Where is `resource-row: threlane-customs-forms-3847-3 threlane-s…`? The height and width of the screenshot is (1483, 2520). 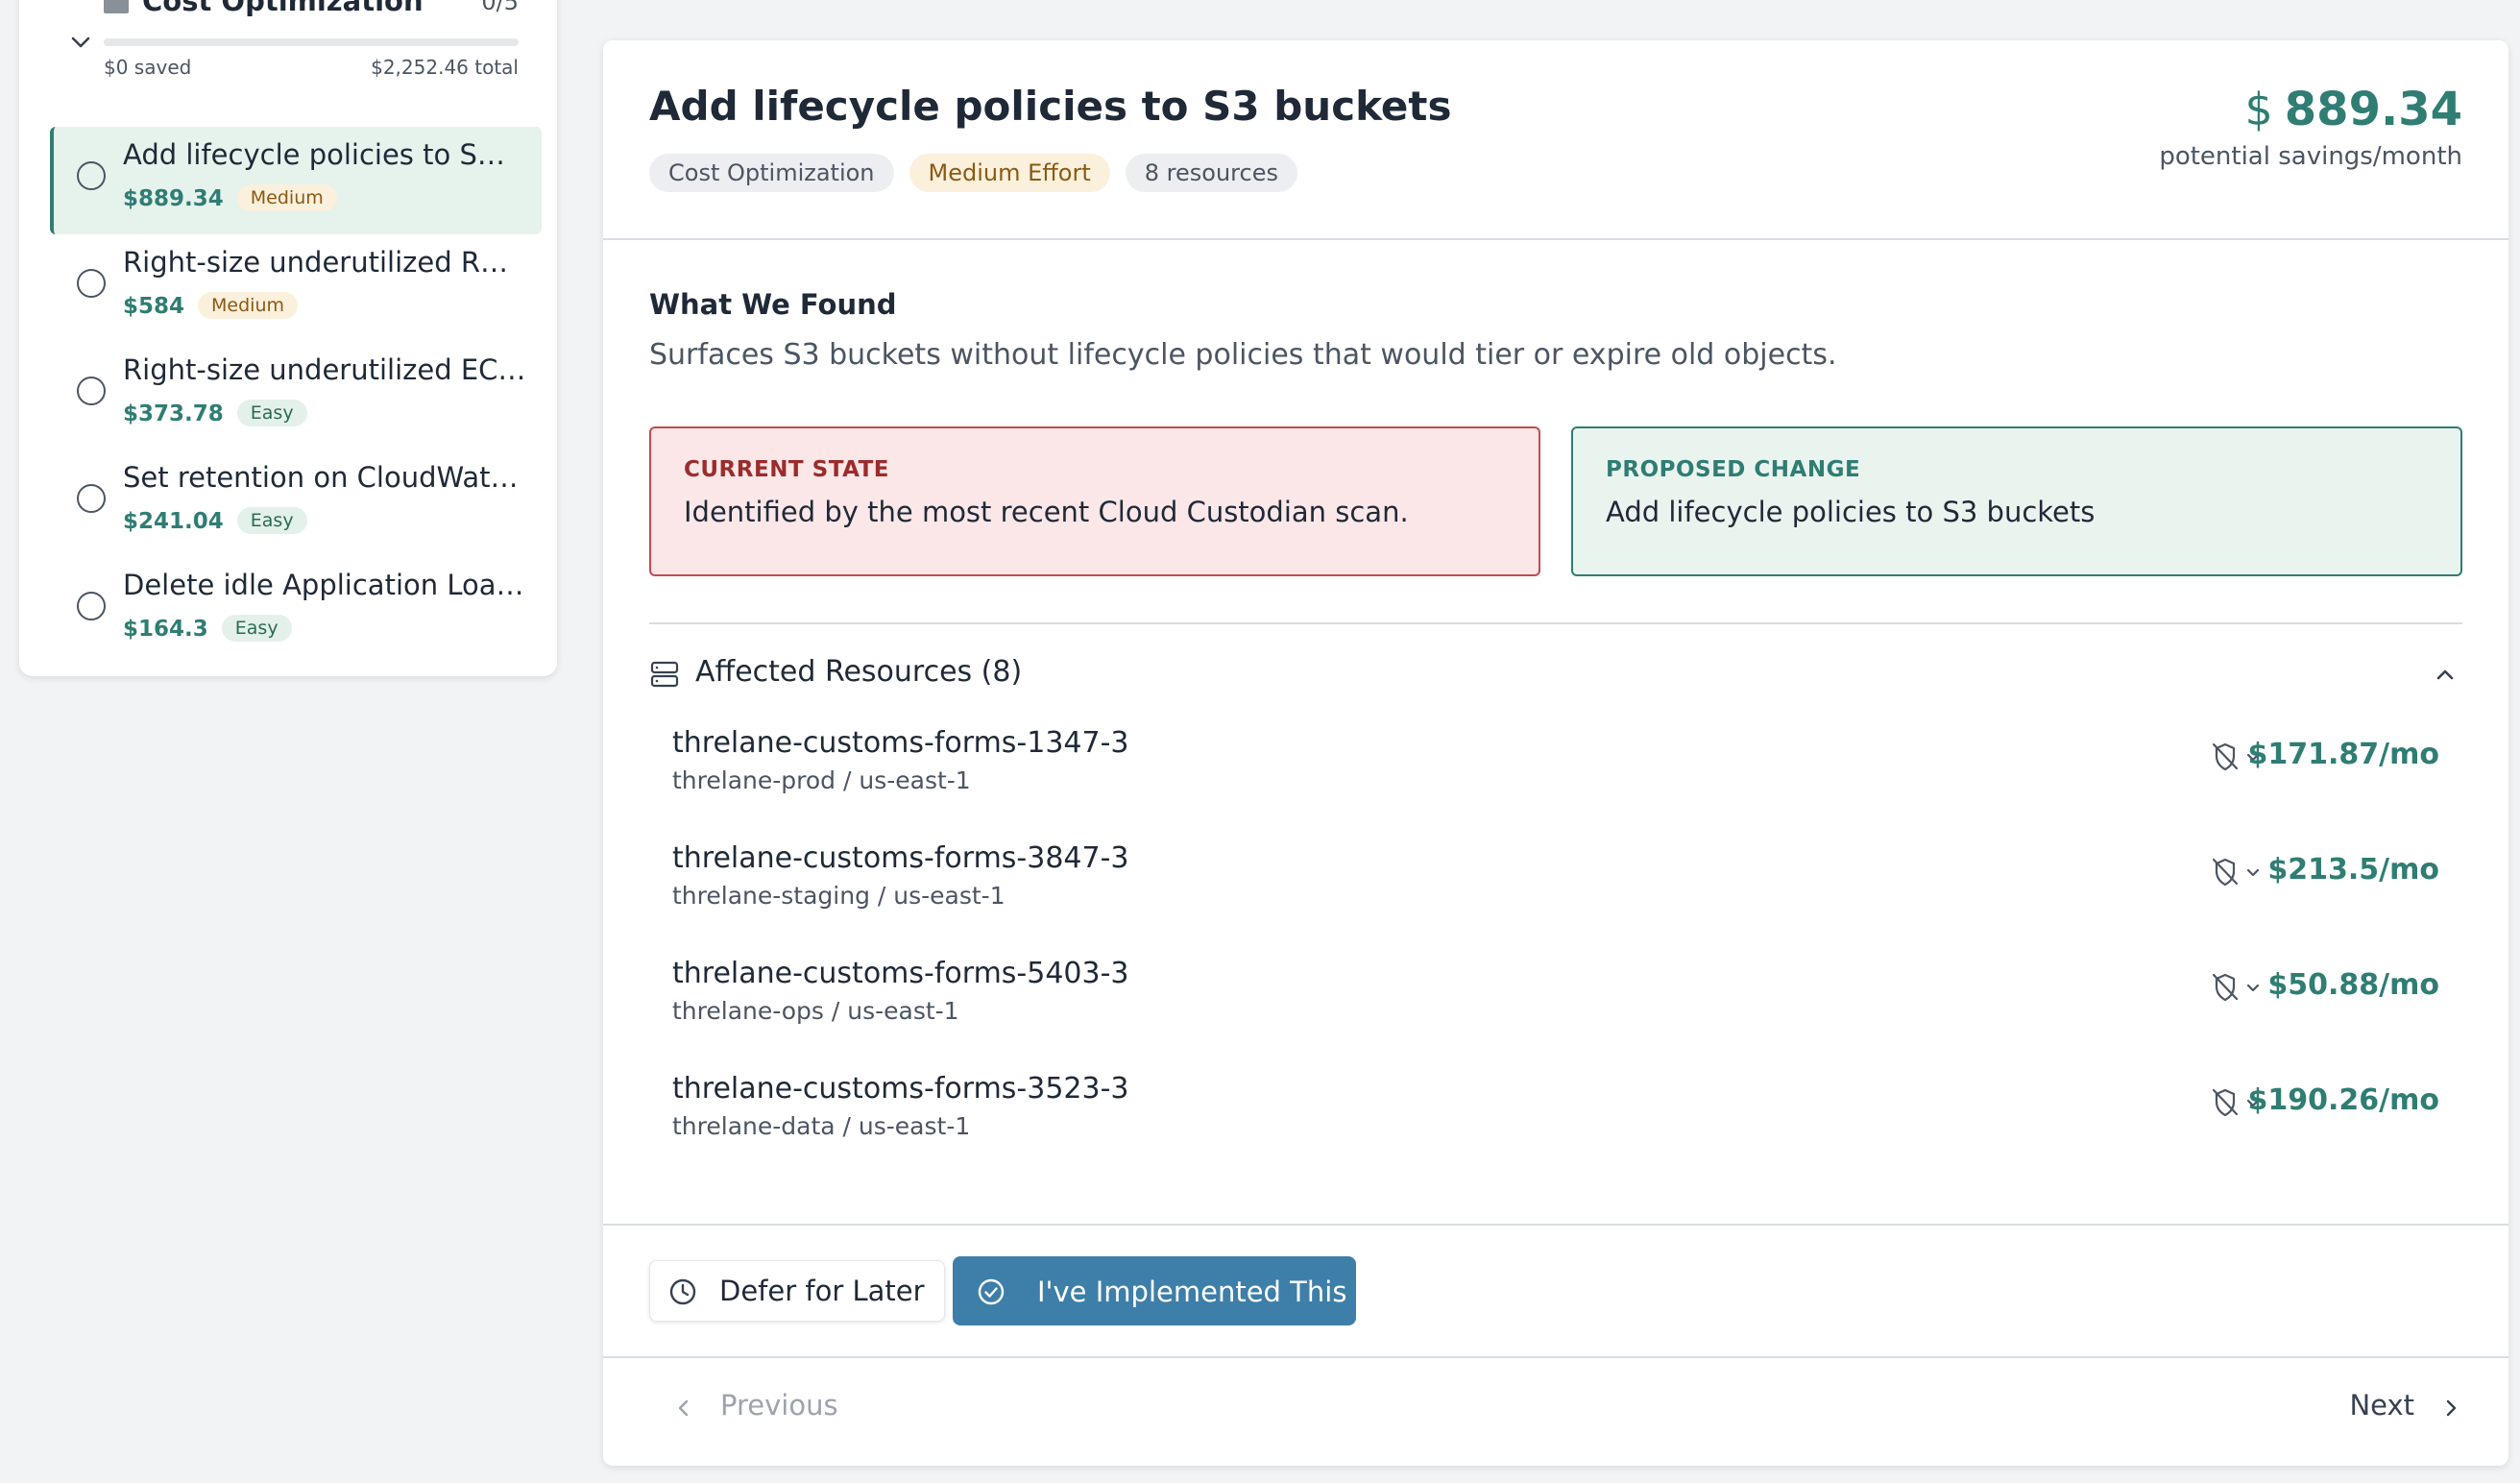
resource-row: threlane-customs-forms-3847-3 threlane-s… is located at coordinates (1555, 899).